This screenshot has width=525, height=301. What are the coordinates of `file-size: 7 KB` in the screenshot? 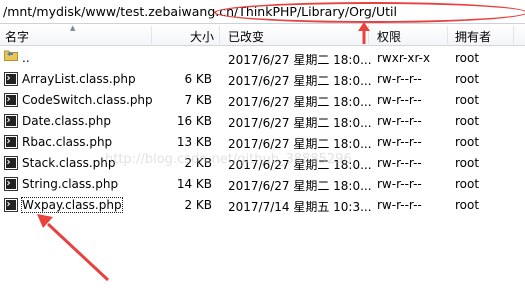 It's located at (198, 100).